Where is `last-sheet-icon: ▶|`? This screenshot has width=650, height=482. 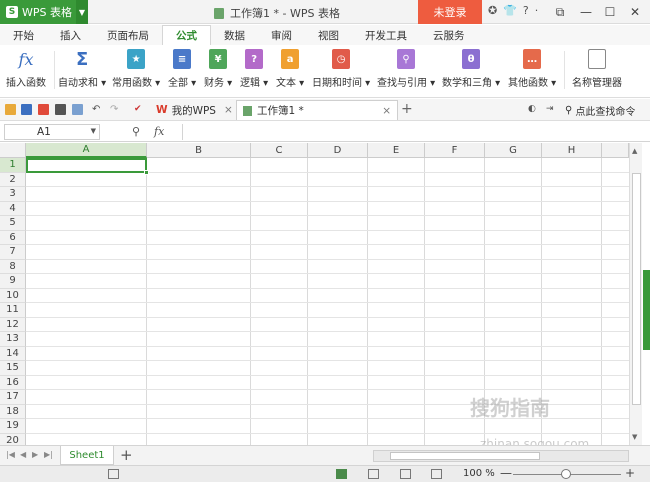
last-sheet-icon: ▶| is located at coordinates (48, 454).